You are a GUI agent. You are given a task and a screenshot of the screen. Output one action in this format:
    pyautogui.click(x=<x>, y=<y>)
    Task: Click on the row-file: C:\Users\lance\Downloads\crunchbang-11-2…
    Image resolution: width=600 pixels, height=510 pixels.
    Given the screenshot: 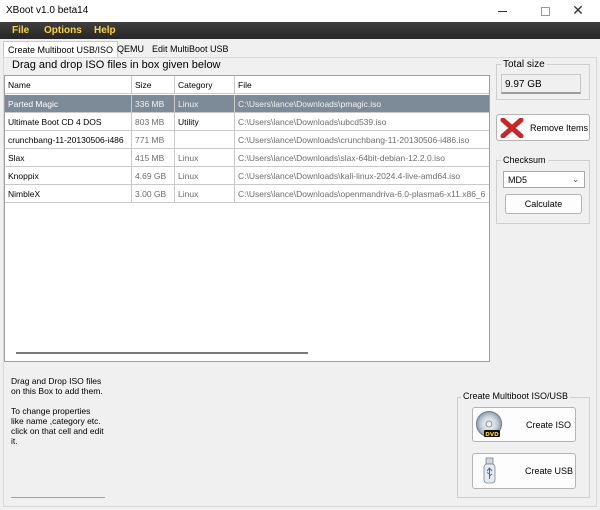 What is the action you would take?
    pyautogui.click(x=362, y=140)
    